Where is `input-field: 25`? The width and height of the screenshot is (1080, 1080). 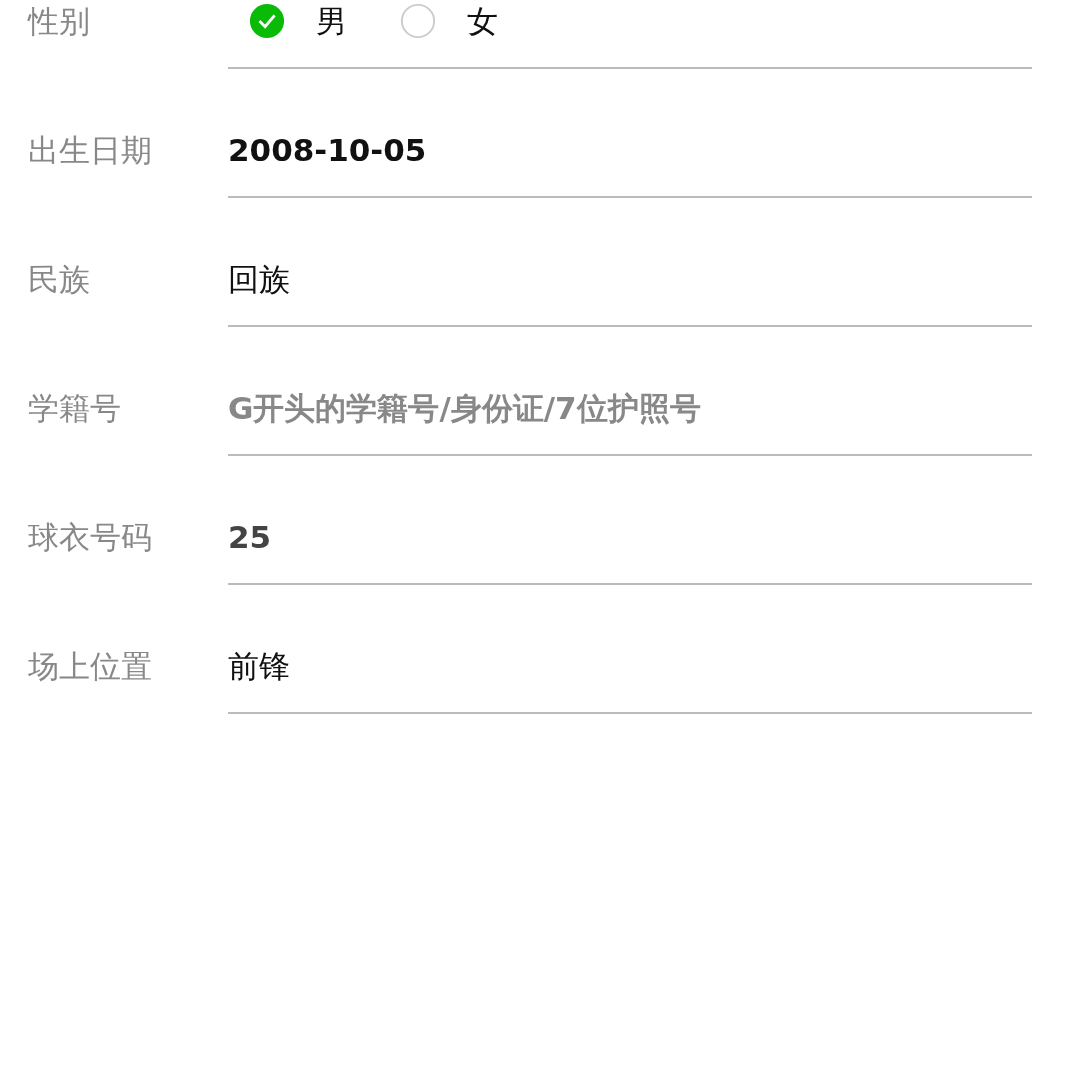
input-field: 25 is located at coordinates (630, 537).